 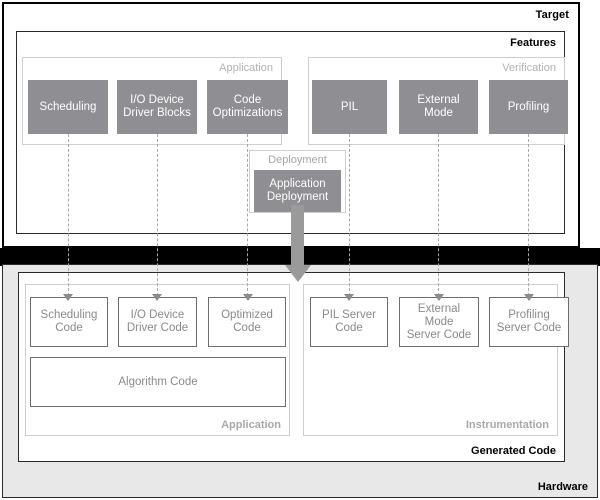 What do you see at coordinates (349, 322) in the screenshot?
I see `code-block-pil-server-code: PIL Server Code` at bounding box center [349, 322].